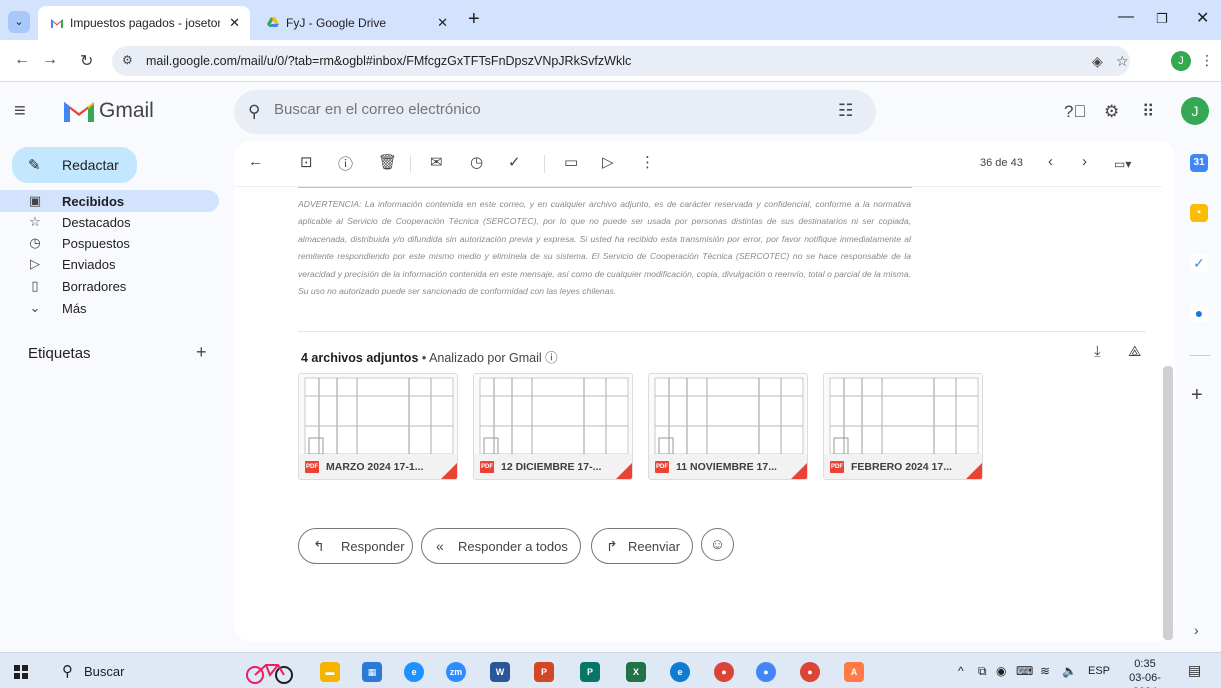  I want to click on apps-grid-icon: ⠿, so click(1148, 112).